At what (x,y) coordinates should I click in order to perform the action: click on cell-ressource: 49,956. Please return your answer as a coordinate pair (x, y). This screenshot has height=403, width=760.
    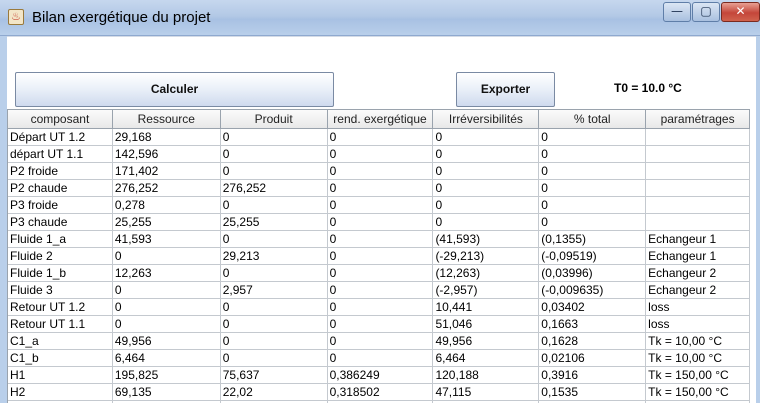
    Looking at the image, I should click on (166, 341).